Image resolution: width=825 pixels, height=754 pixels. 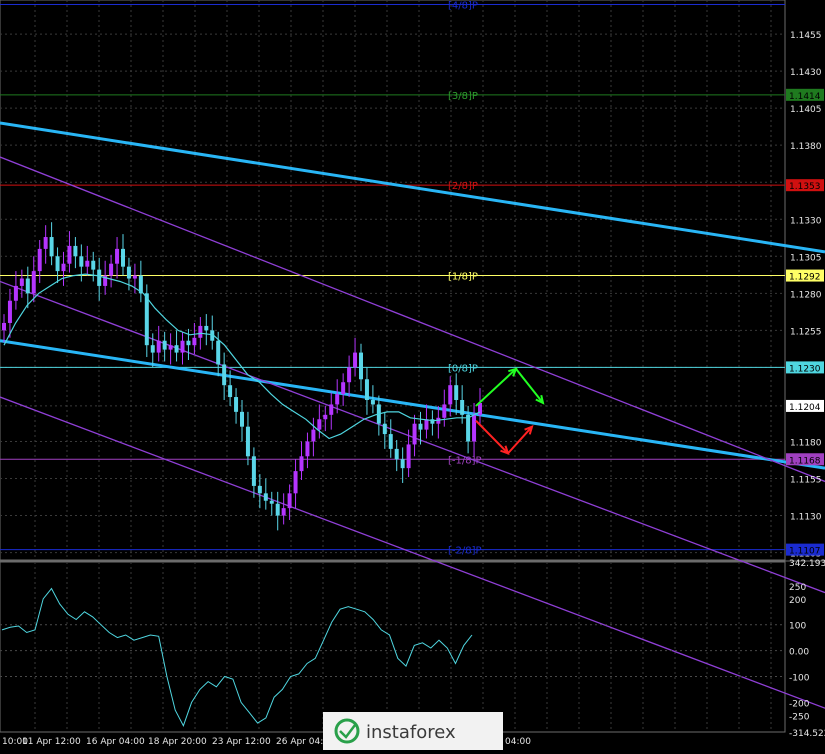 What do you see at coordinates (510, 411) in the screenshot?
I see `forecast-arrows` at bounding box center [510, 411].